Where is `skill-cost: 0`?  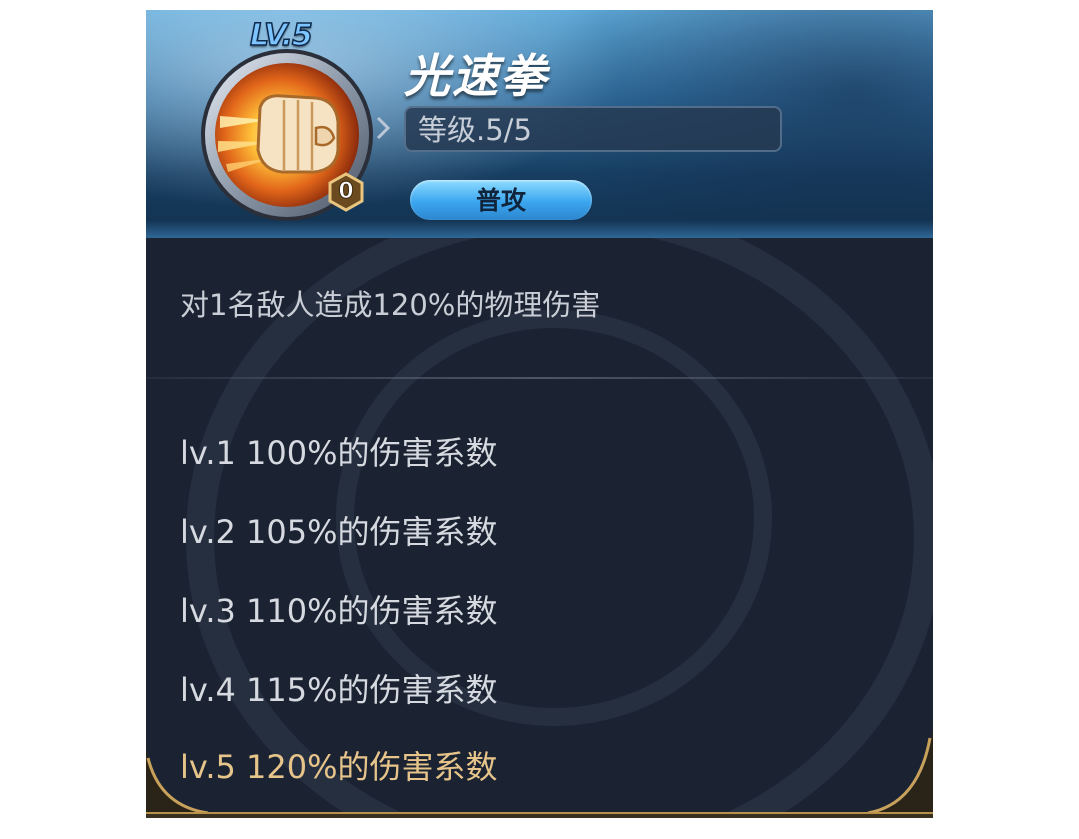 skill-cost: 0 is located at coordinates (346, 192).